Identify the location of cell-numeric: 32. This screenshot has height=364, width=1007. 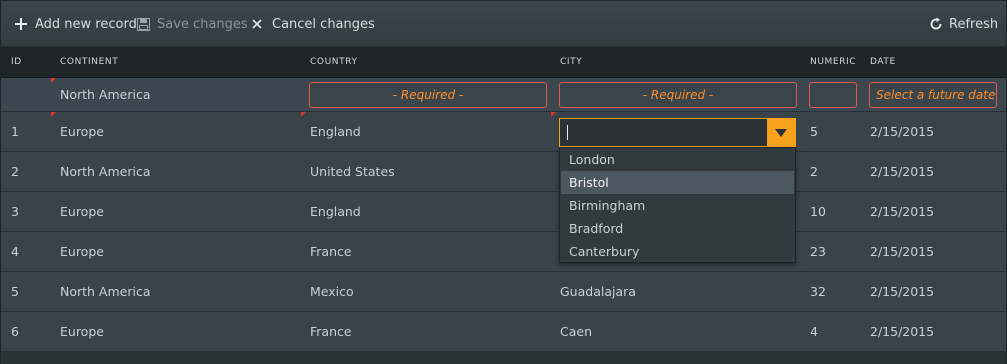
(818, 292).